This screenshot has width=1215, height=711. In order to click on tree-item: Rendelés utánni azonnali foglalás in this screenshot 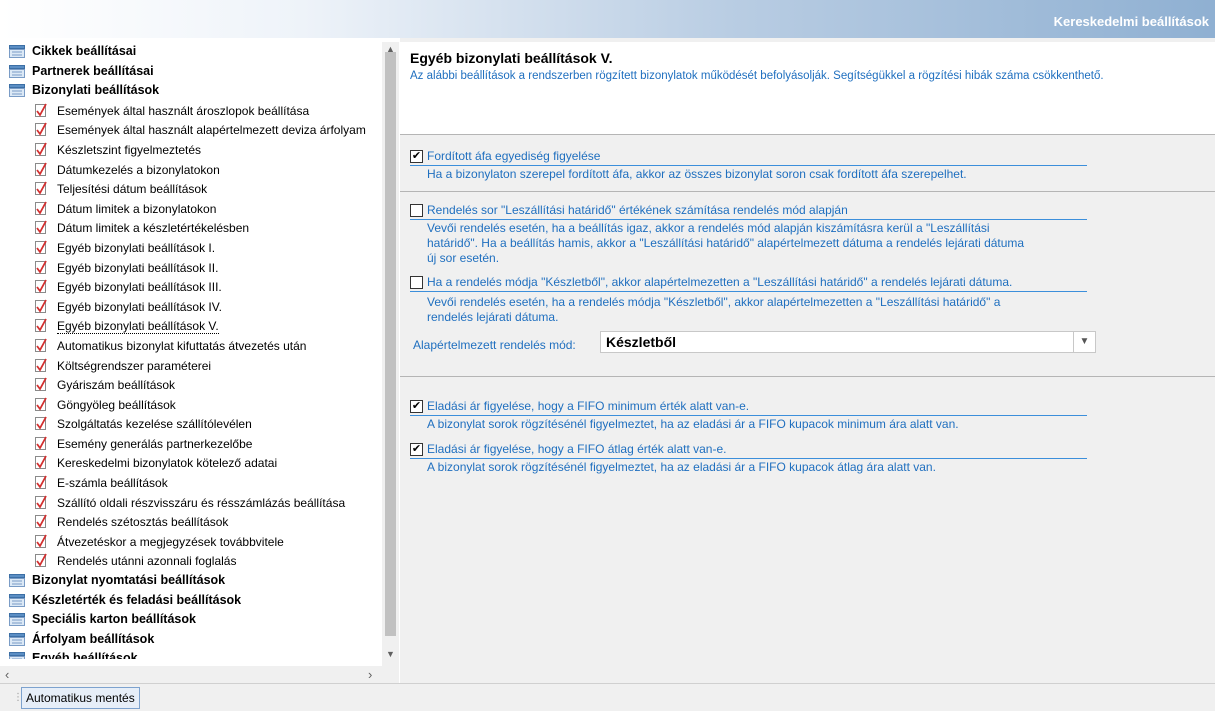, I will do `click(191, 561)`.